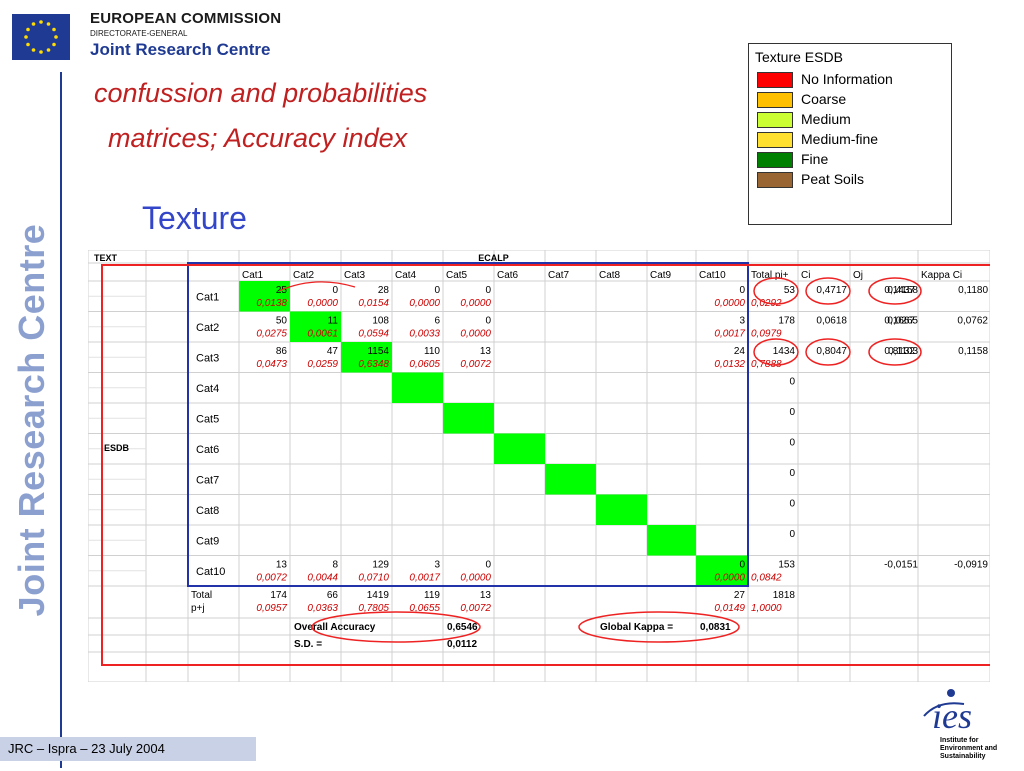 The image size is (1024, 771). I want to click on vertical-brand-label: Joint Research Centre, so click(31, 420).